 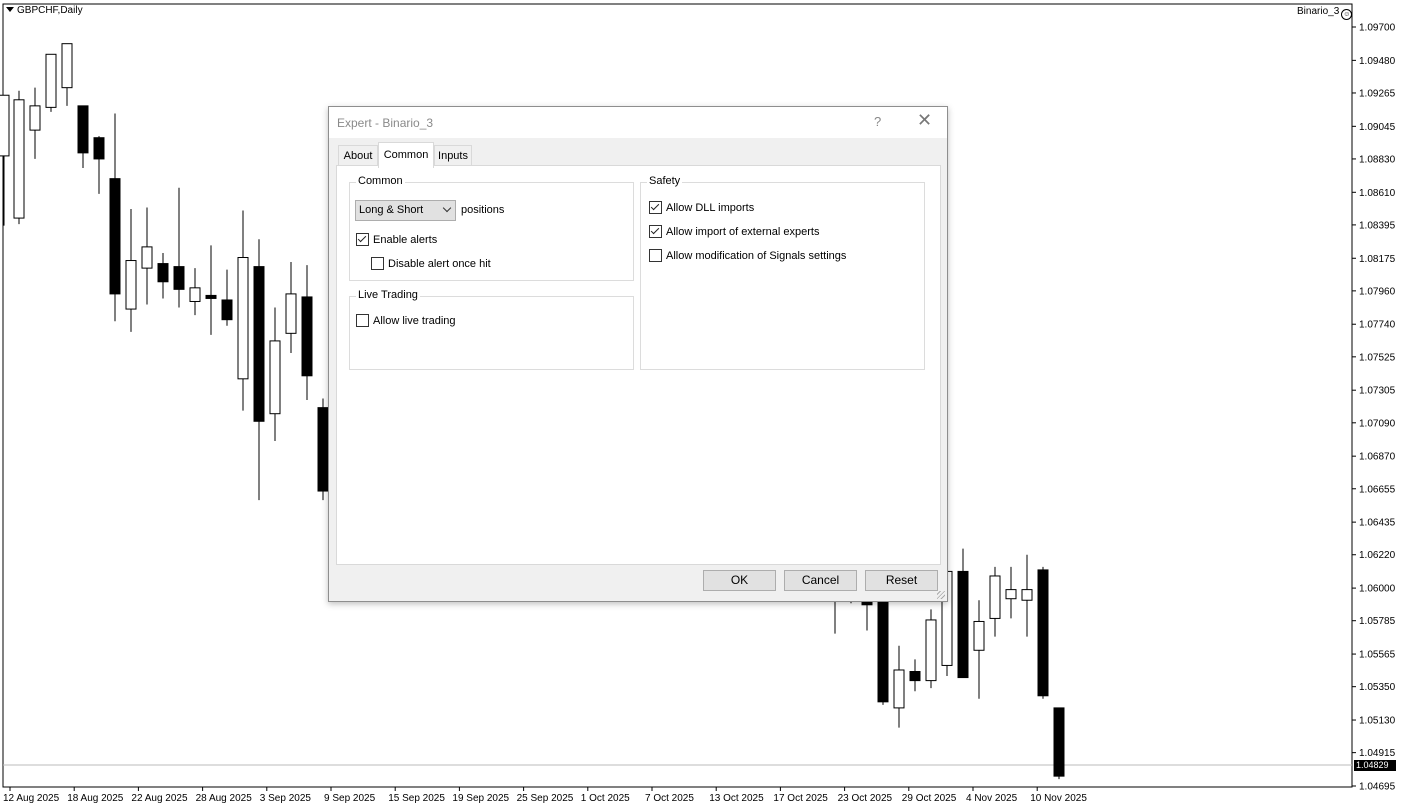 I want to click on price-label: 1.07305, so click(x=1377, y=391).